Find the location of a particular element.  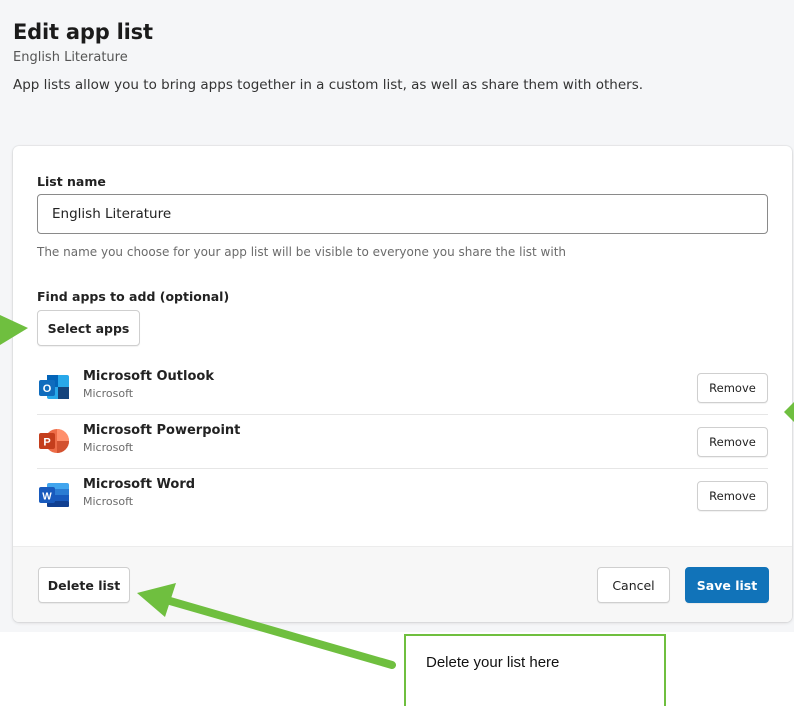

app-name: Microsoft Outlook is located at coordinates (148, 376).